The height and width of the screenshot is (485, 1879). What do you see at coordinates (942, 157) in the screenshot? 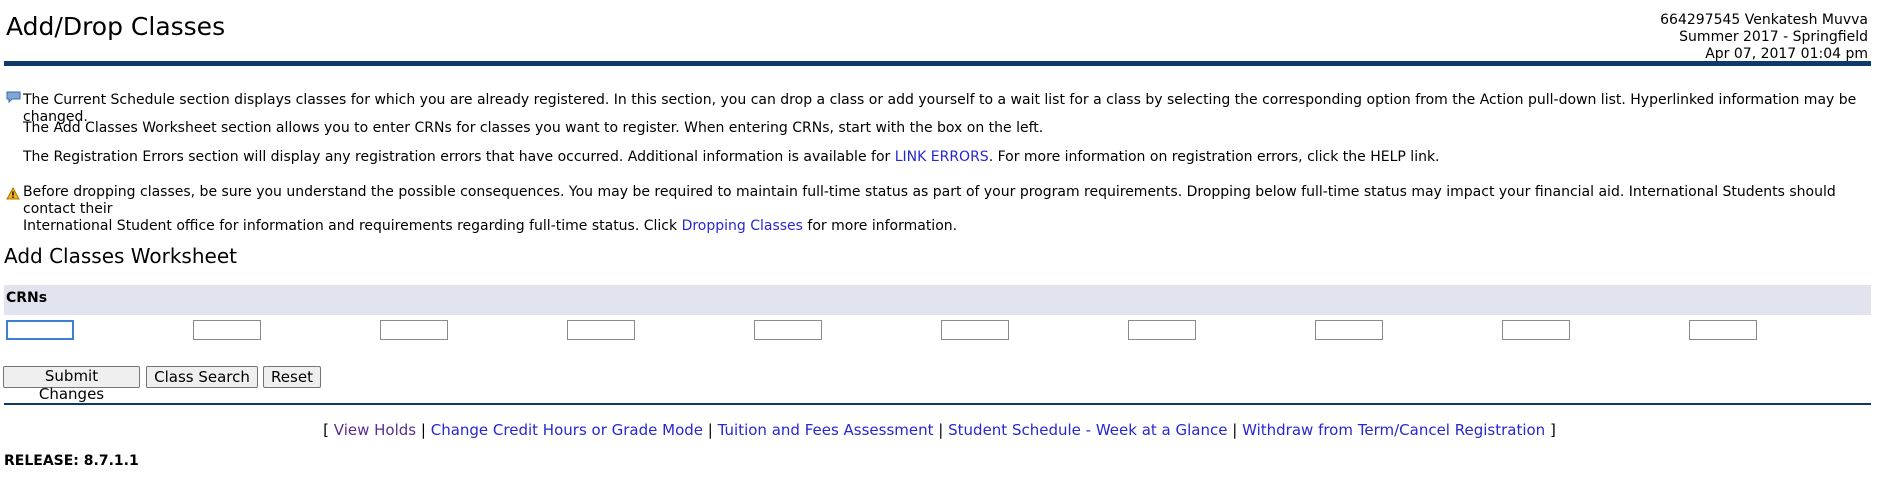
I see `link-errors-link: LINK ERRORS` at bounding box center [942, 157].